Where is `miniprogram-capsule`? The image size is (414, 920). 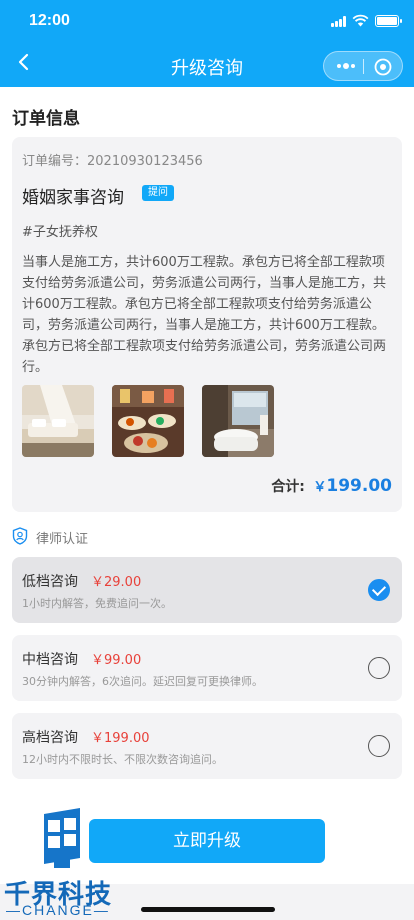 miniprogram-capsule is located at coordinates (363, 66).